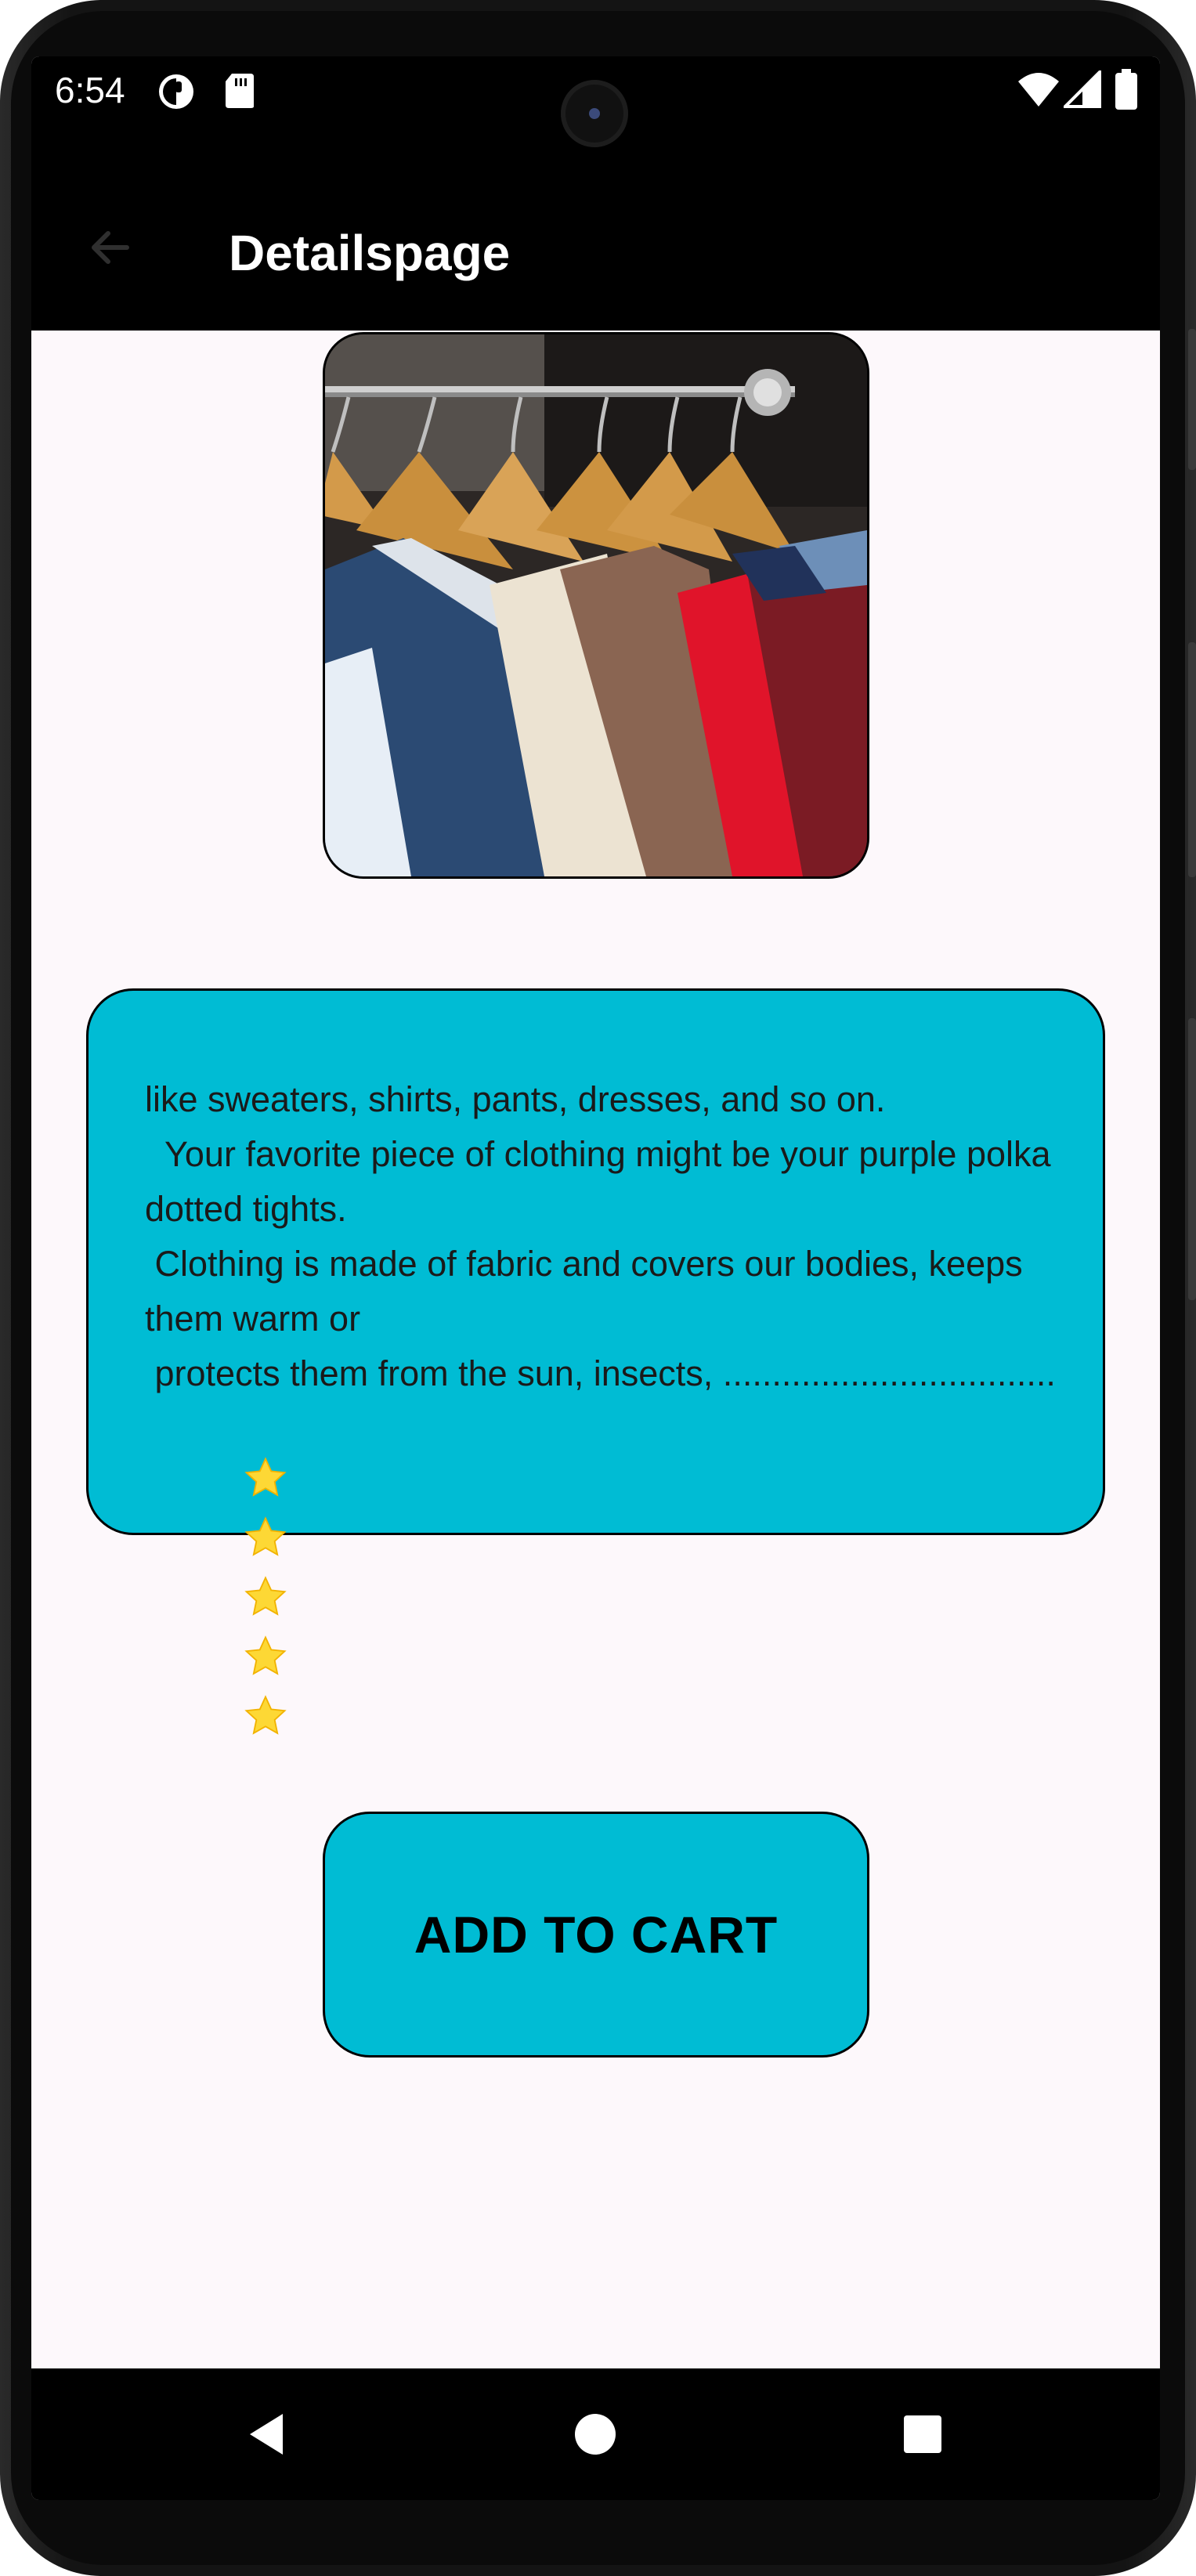 This screenshot has width=1196, height=2576. Describe the element at coordinates (594, 113) in the screenshot. I see `front-camera` at that location.